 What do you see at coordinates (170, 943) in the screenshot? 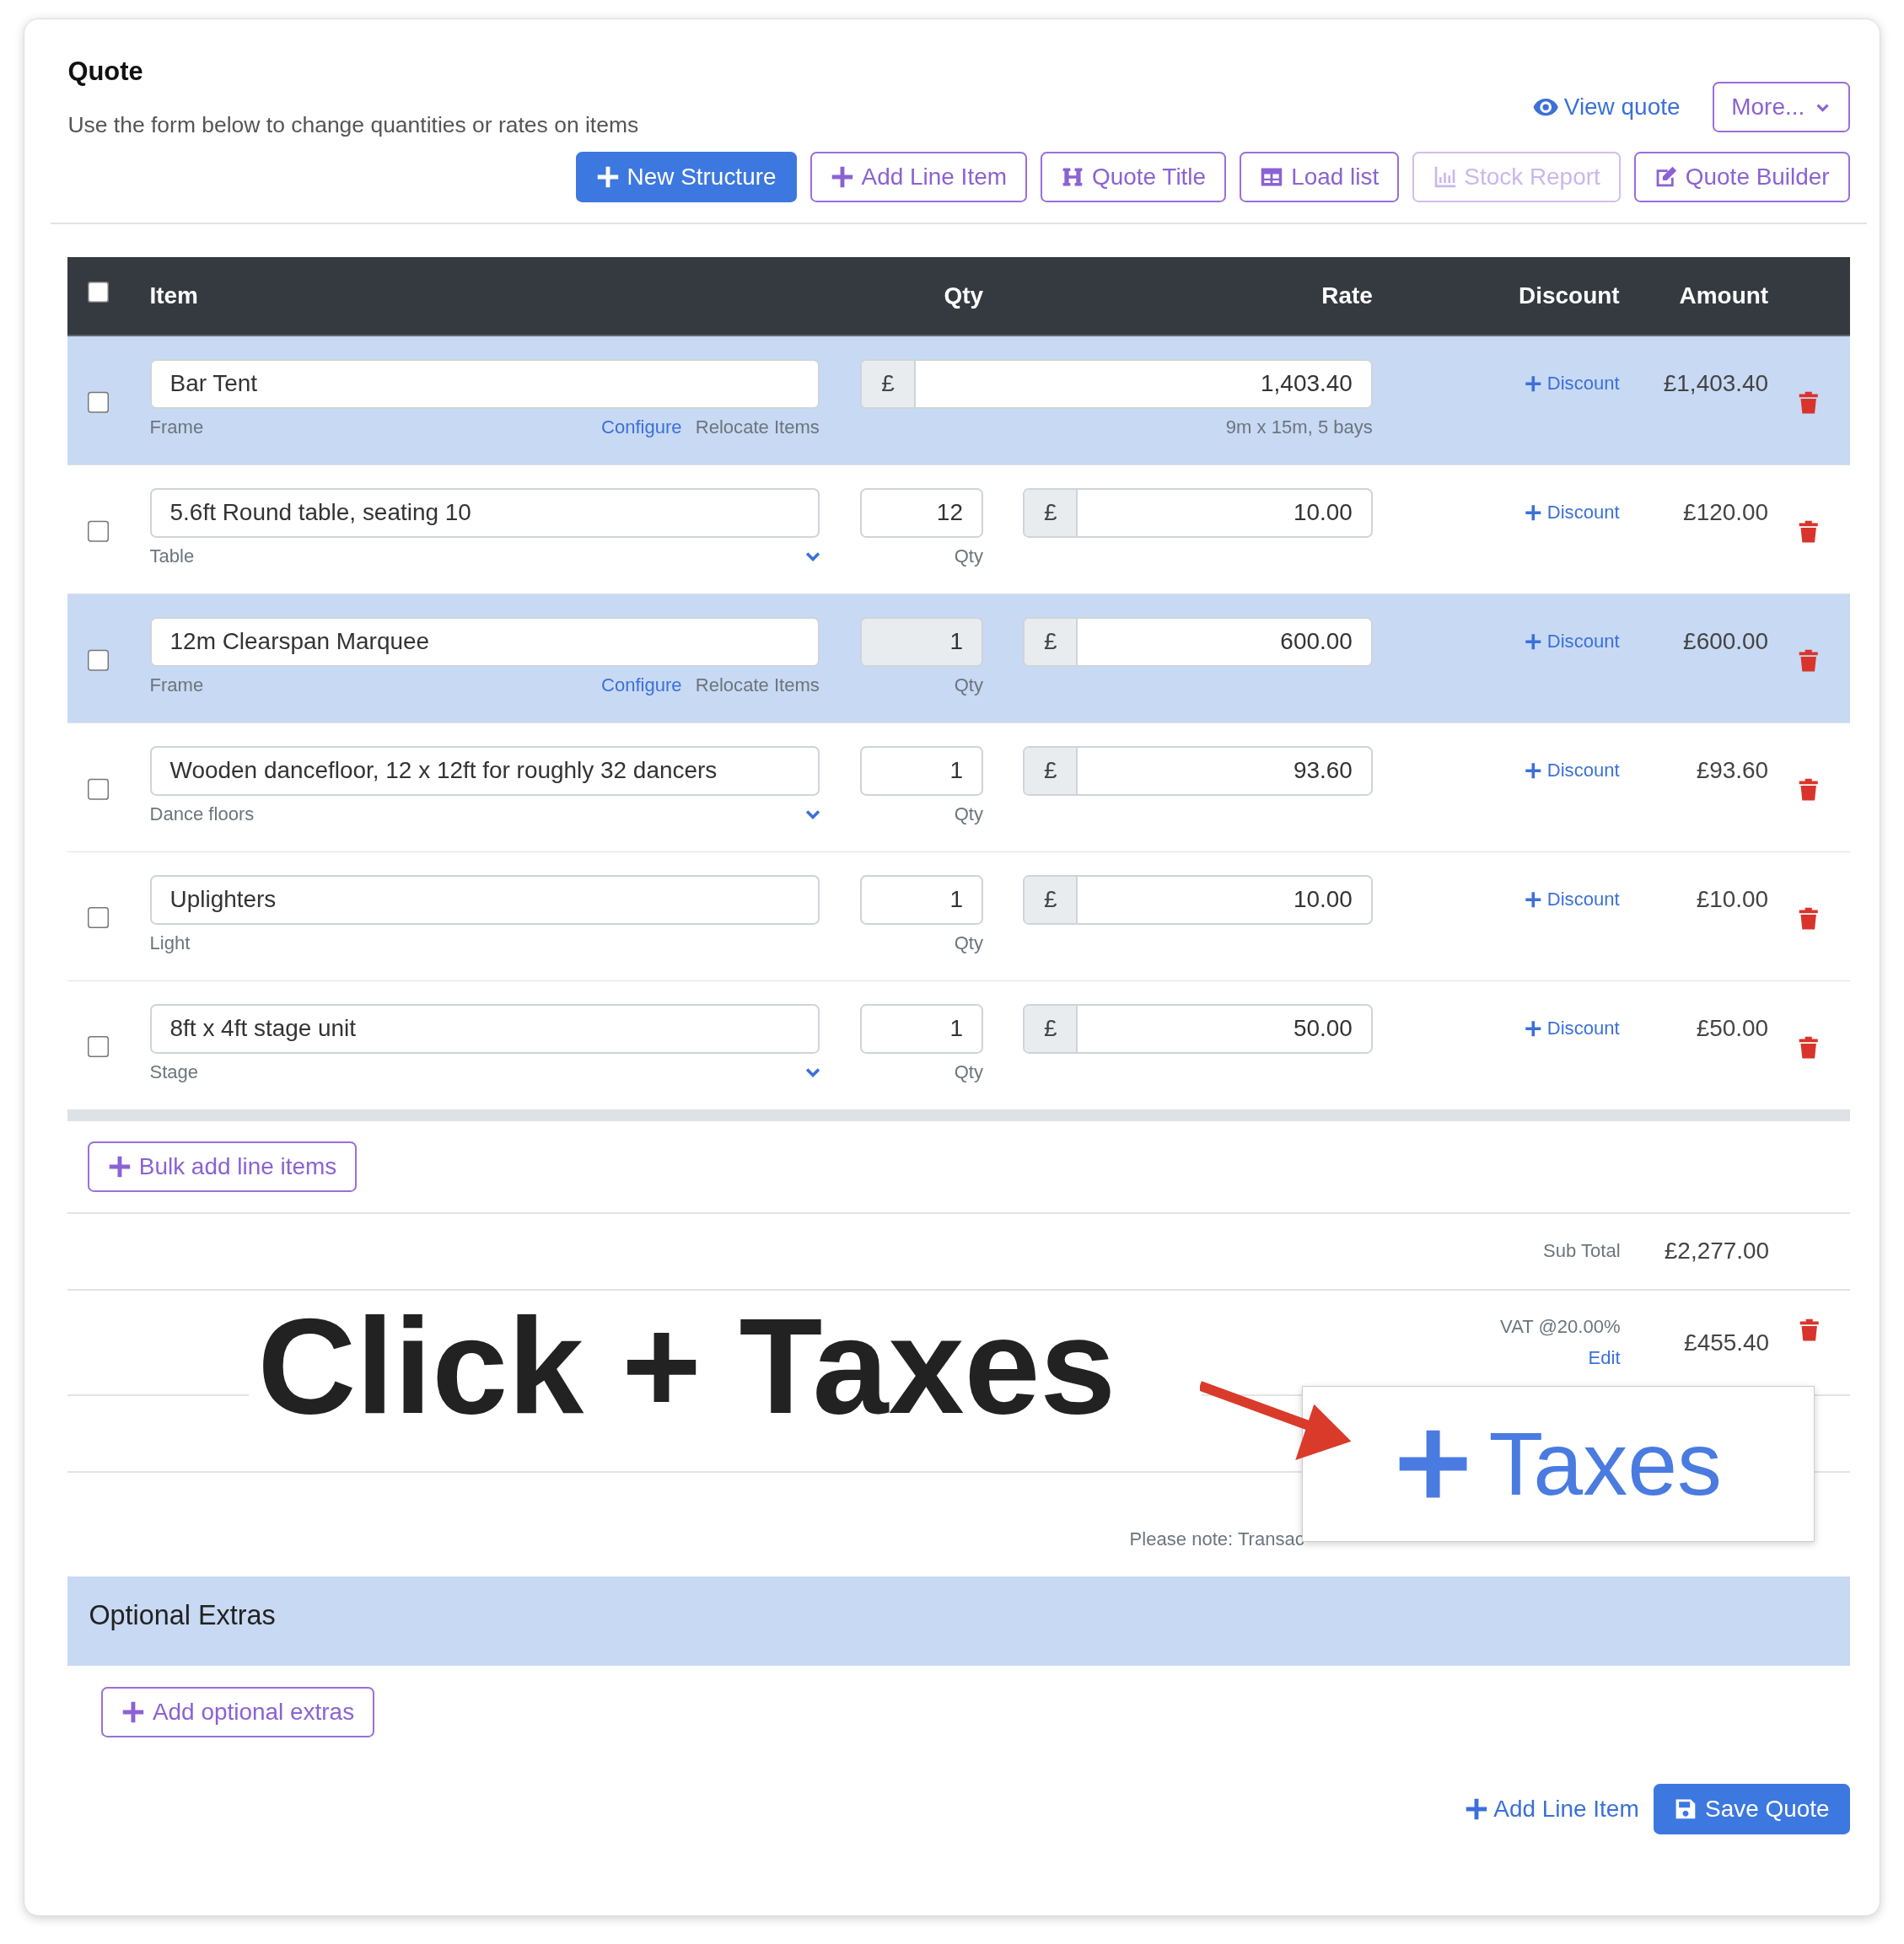
I see `item-category: Light` at bounding box center [170, 943].